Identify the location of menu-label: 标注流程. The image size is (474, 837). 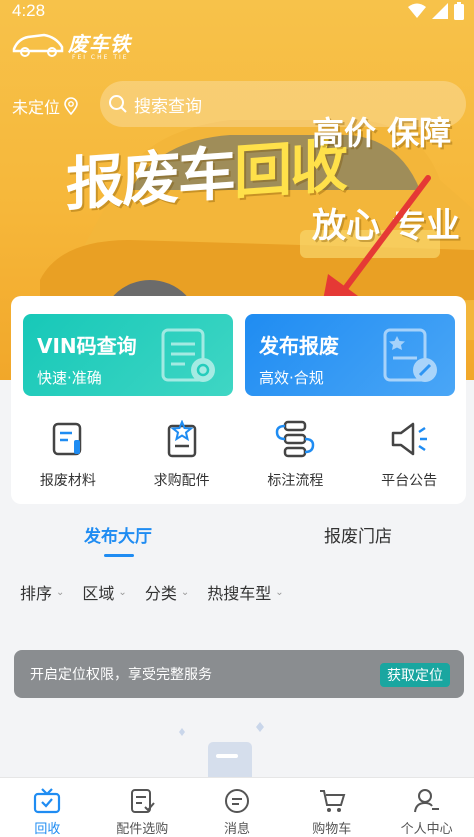
(295, 481).